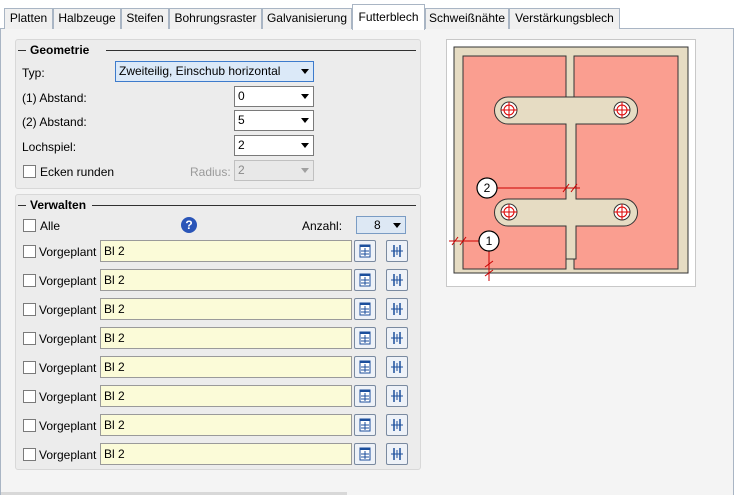 This screenshot has width=734, height=495. What do you see at coordinates (626, 162) in the screenshot?
I see `shim-right` at bounding box center [626, 162].